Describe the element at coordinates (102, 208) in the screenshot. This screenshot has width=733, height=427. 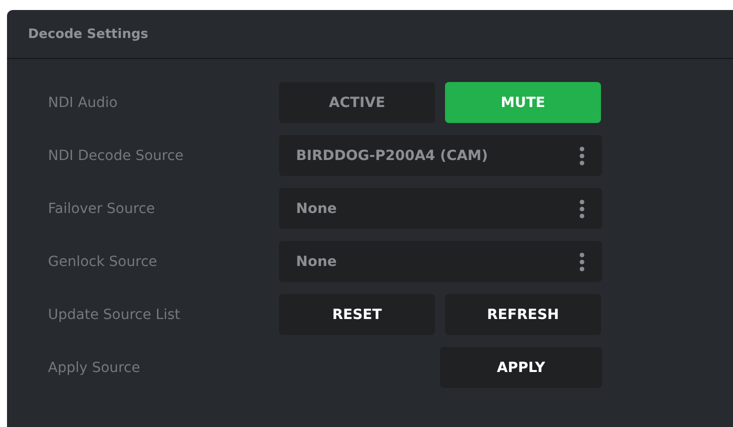
I see `setting-label: Failover Source` at that location.